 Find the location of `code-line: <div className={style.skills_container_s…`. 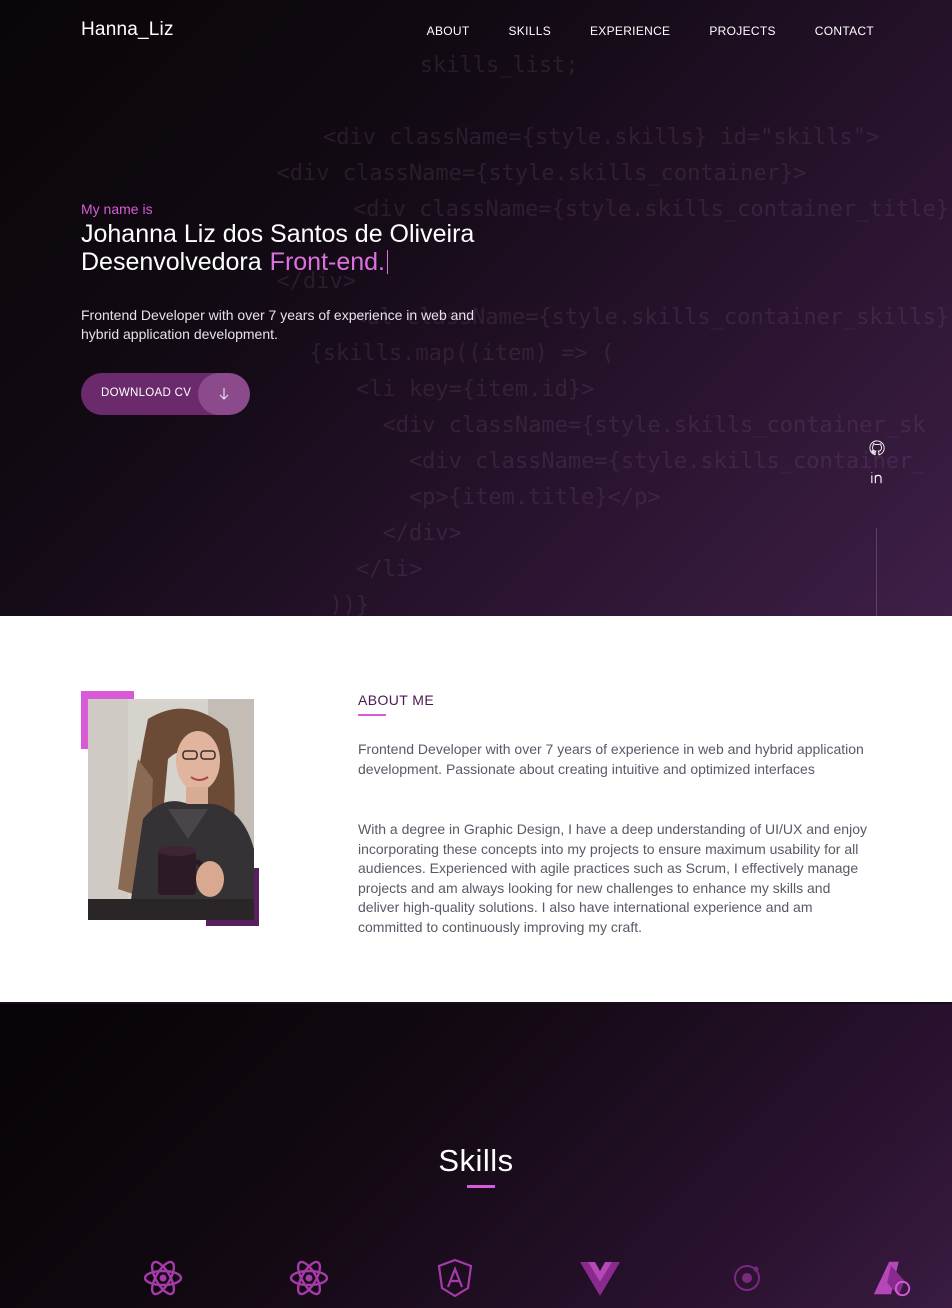

code-line: <div className={style.skills_container_s… is located at coordinates (588, 425).